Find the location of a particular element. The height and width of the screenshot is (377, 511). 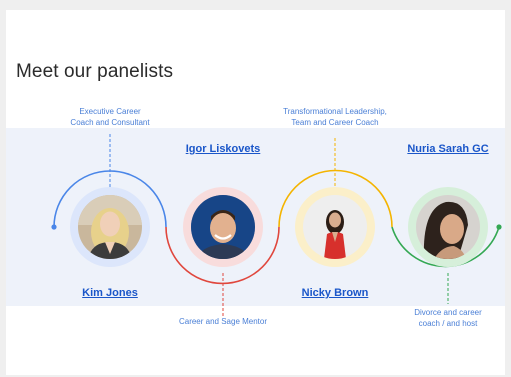

role-line: coach / and host is located at coordinates (448, 323).